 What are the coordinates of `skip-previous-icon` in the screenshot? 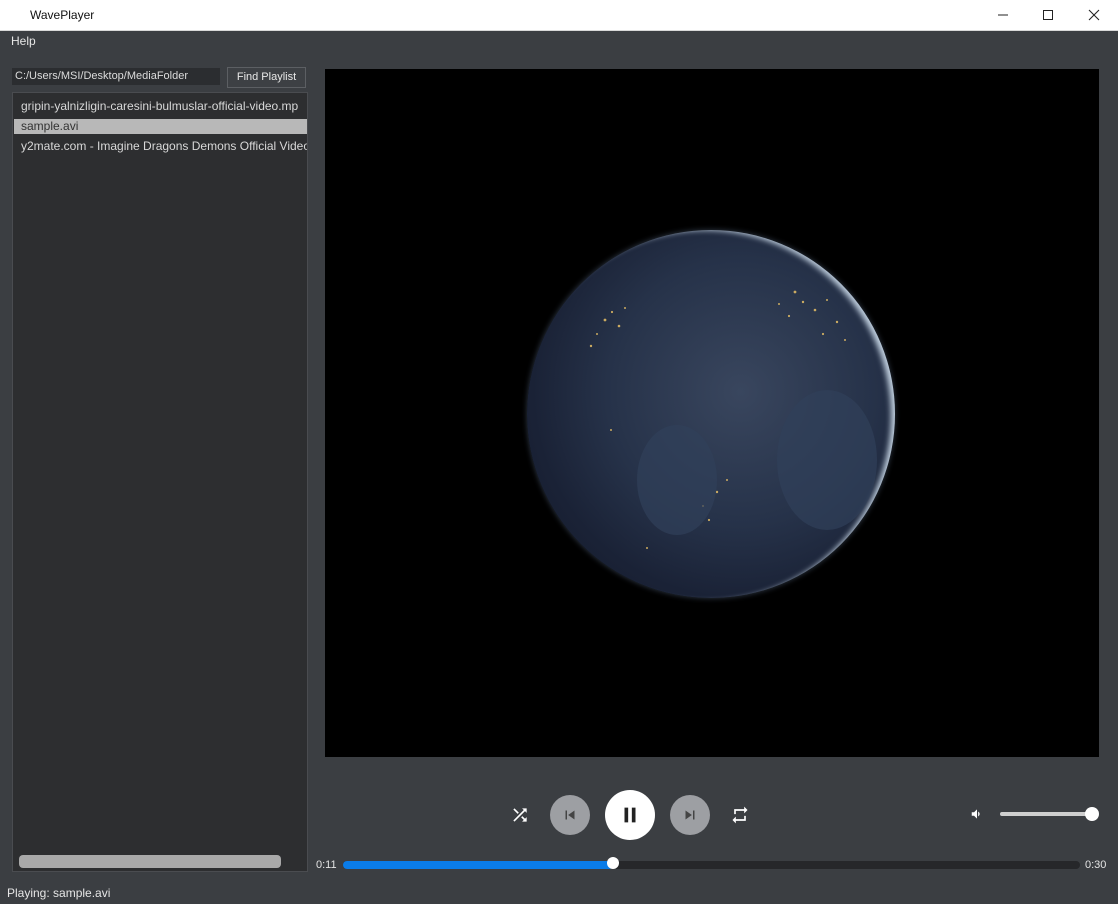 It's located at (570, 815).